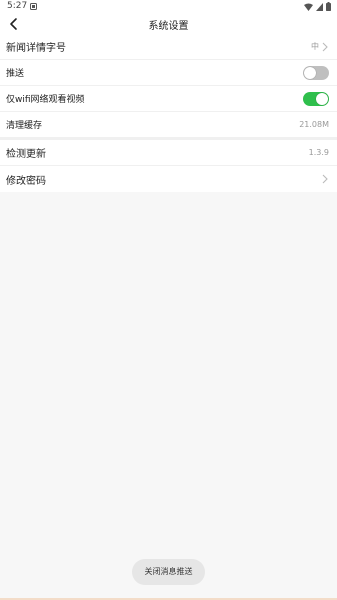 This screenshot has height=600, width=337. Describe the element at coordinates (168, 179) in the screenshot. I see `setting-change-password: 修改密码` at that location.